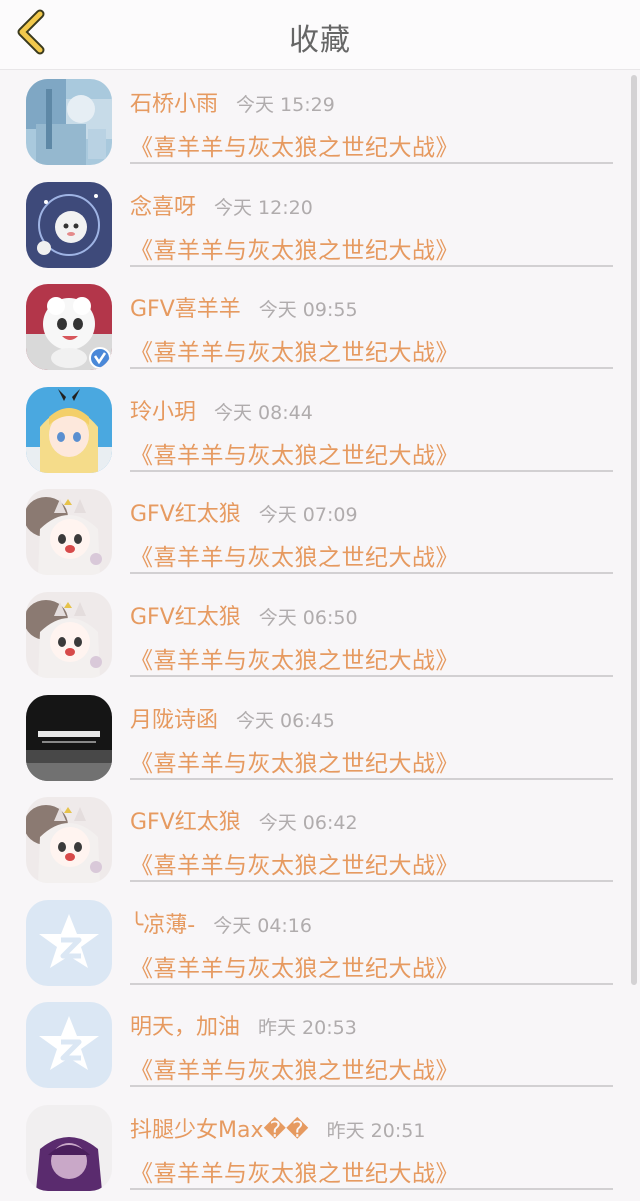  I want to click on user-name: 念喜呀 今天 12:20, so click(221, 205).